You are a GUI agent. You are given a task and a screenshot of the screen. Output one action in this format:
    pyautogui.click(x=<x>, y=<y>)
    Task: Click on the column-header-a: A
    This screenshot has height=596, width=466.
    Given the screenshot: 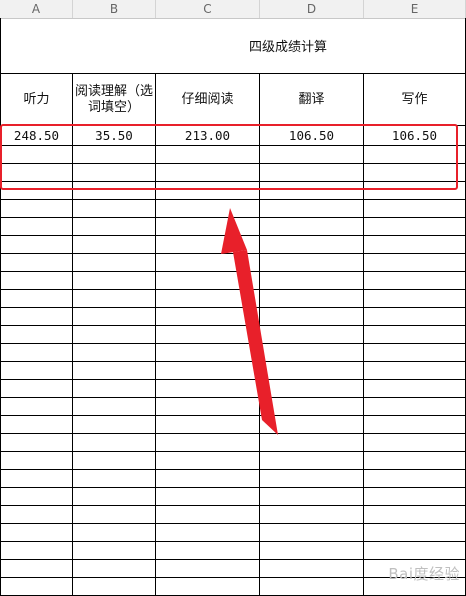 What is the action you would take?
    pyautogui.click(x=36, y=9)
    